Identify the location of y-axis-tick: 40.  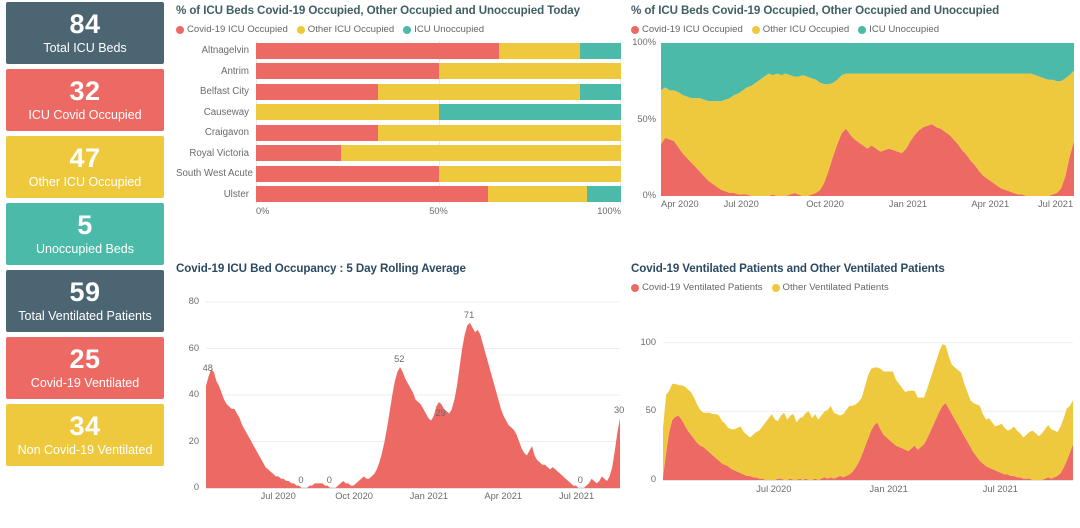
(193, 394).